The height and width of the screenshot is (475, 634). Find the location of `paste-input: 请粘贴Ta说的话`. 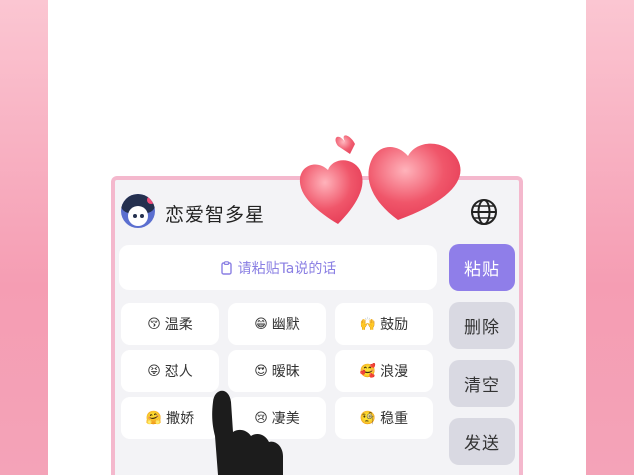

paste-input: 请粘贴Ta说的话 is located at coordinates (278, 267).